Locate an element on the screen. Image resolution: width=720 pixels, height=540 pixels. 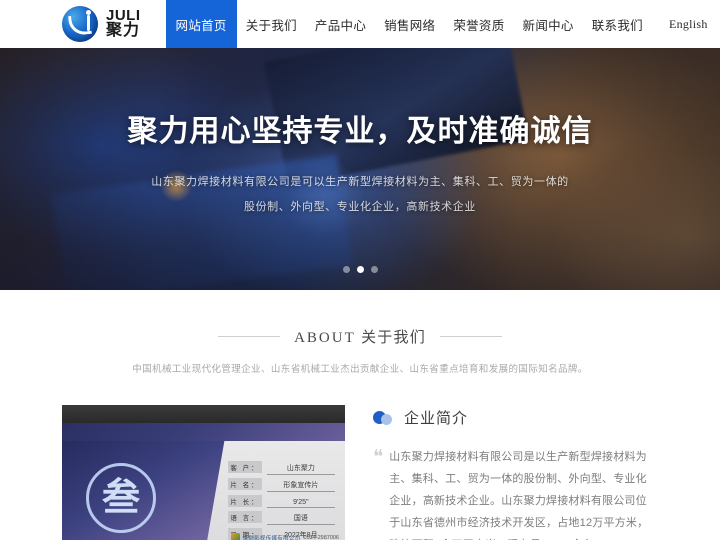
about-title-cn: 关于我们 is located at coordinates (393, 337).